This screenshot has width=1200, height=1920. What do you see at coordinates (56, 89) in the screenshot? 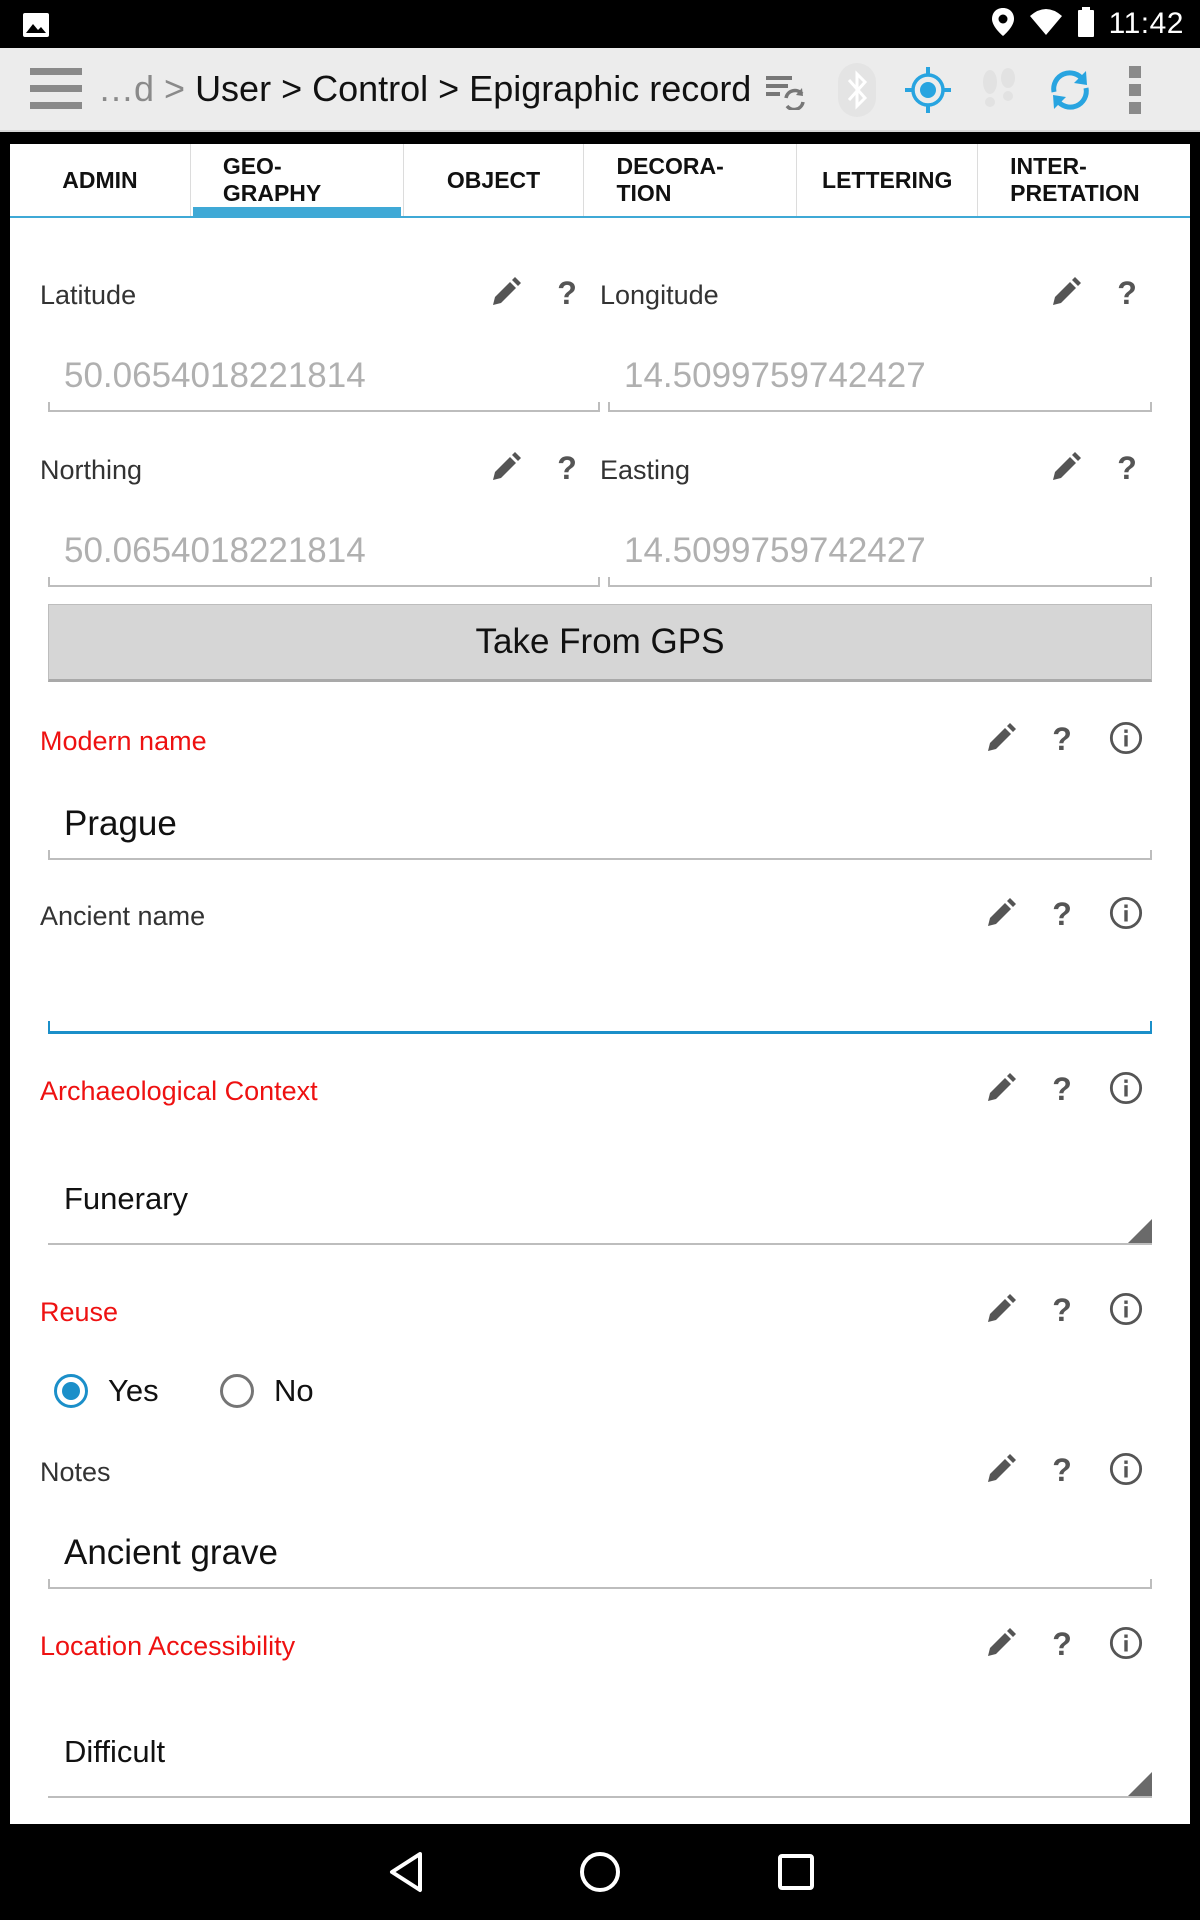
I see `menu-icon` at bounding box center [56, 89].